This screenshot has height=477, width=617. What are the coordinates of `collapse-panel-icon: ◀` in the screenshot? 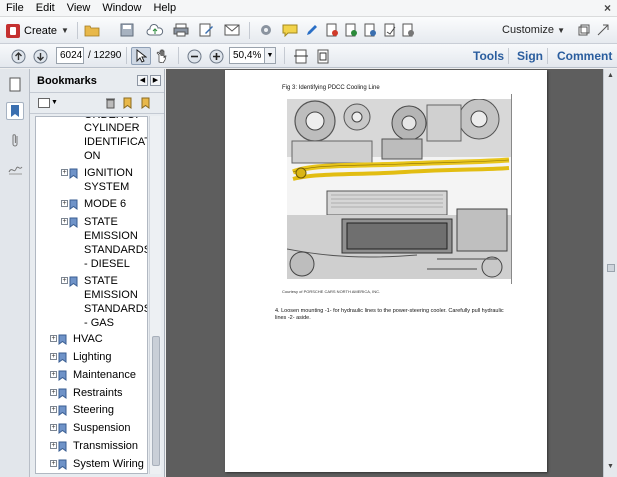 It's located at (142, 80).